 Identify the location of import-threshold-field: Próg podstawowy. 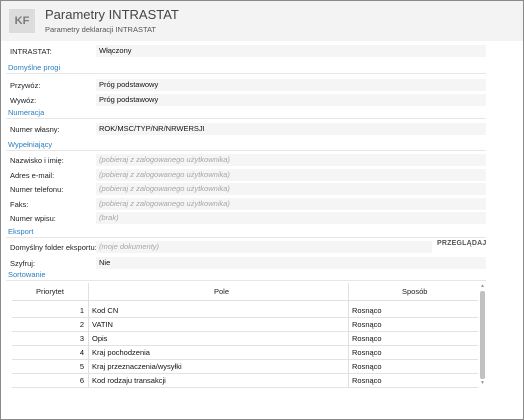
(291, 85).